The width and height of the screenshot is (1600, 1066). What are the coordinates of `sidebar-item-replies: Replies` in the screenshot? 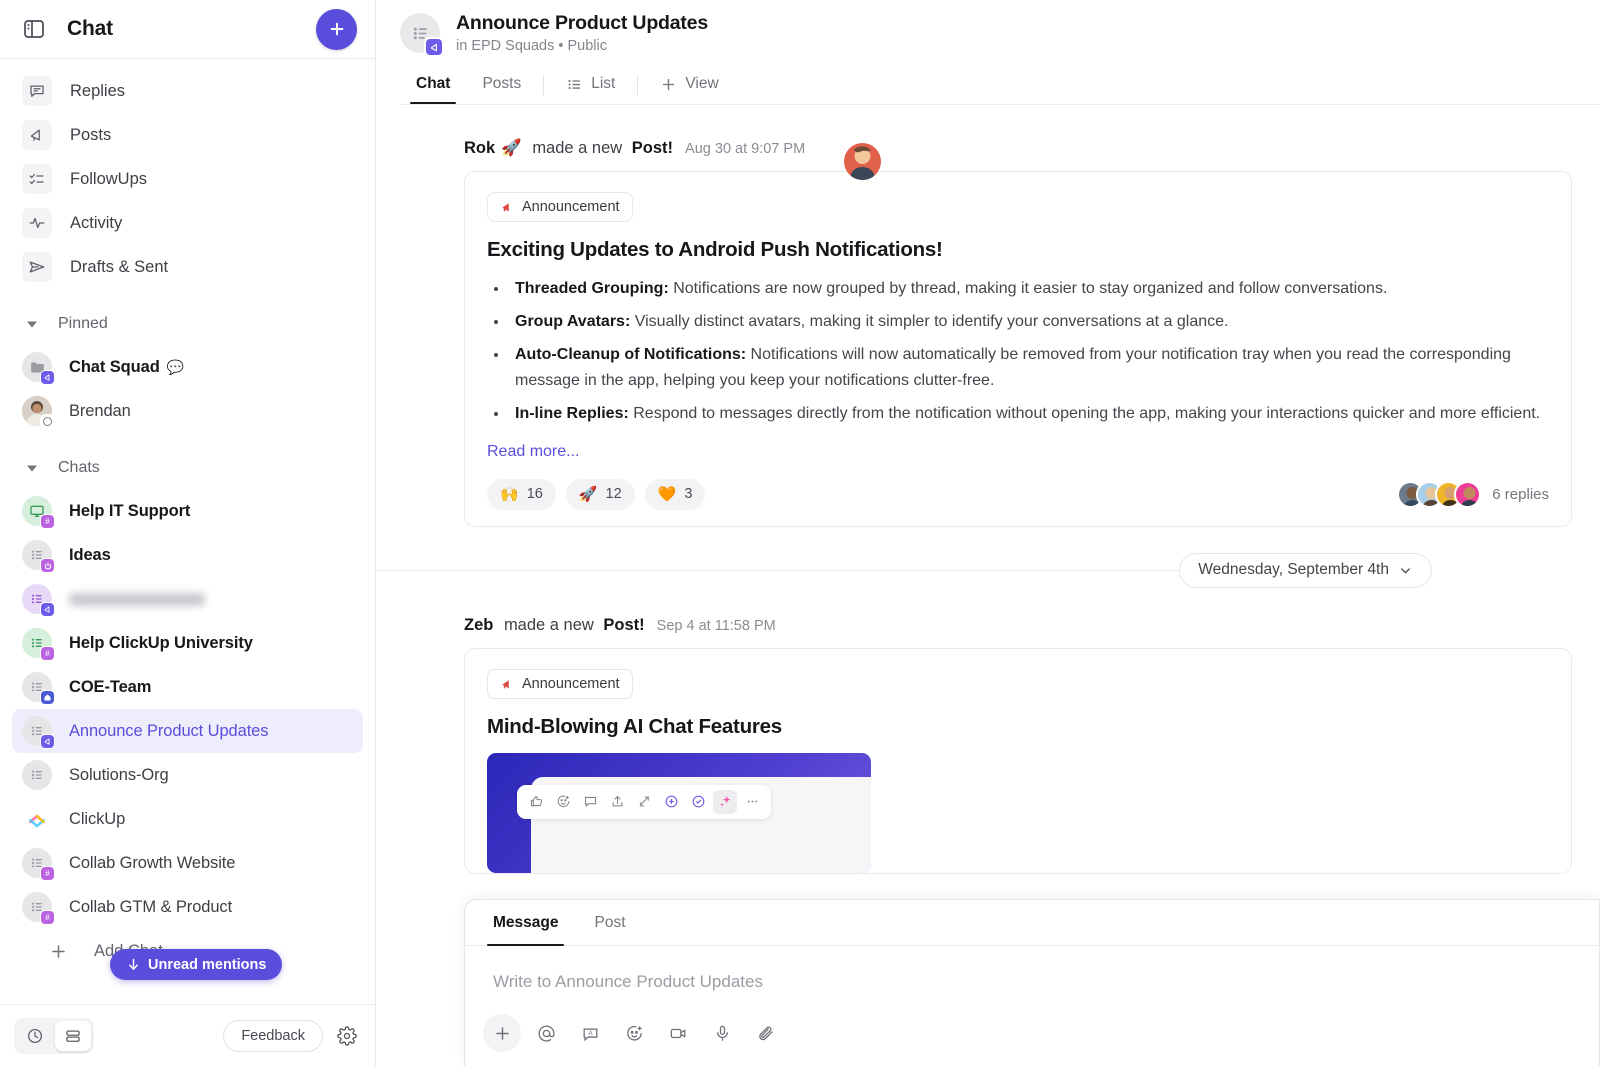 It's located at (187, 91).